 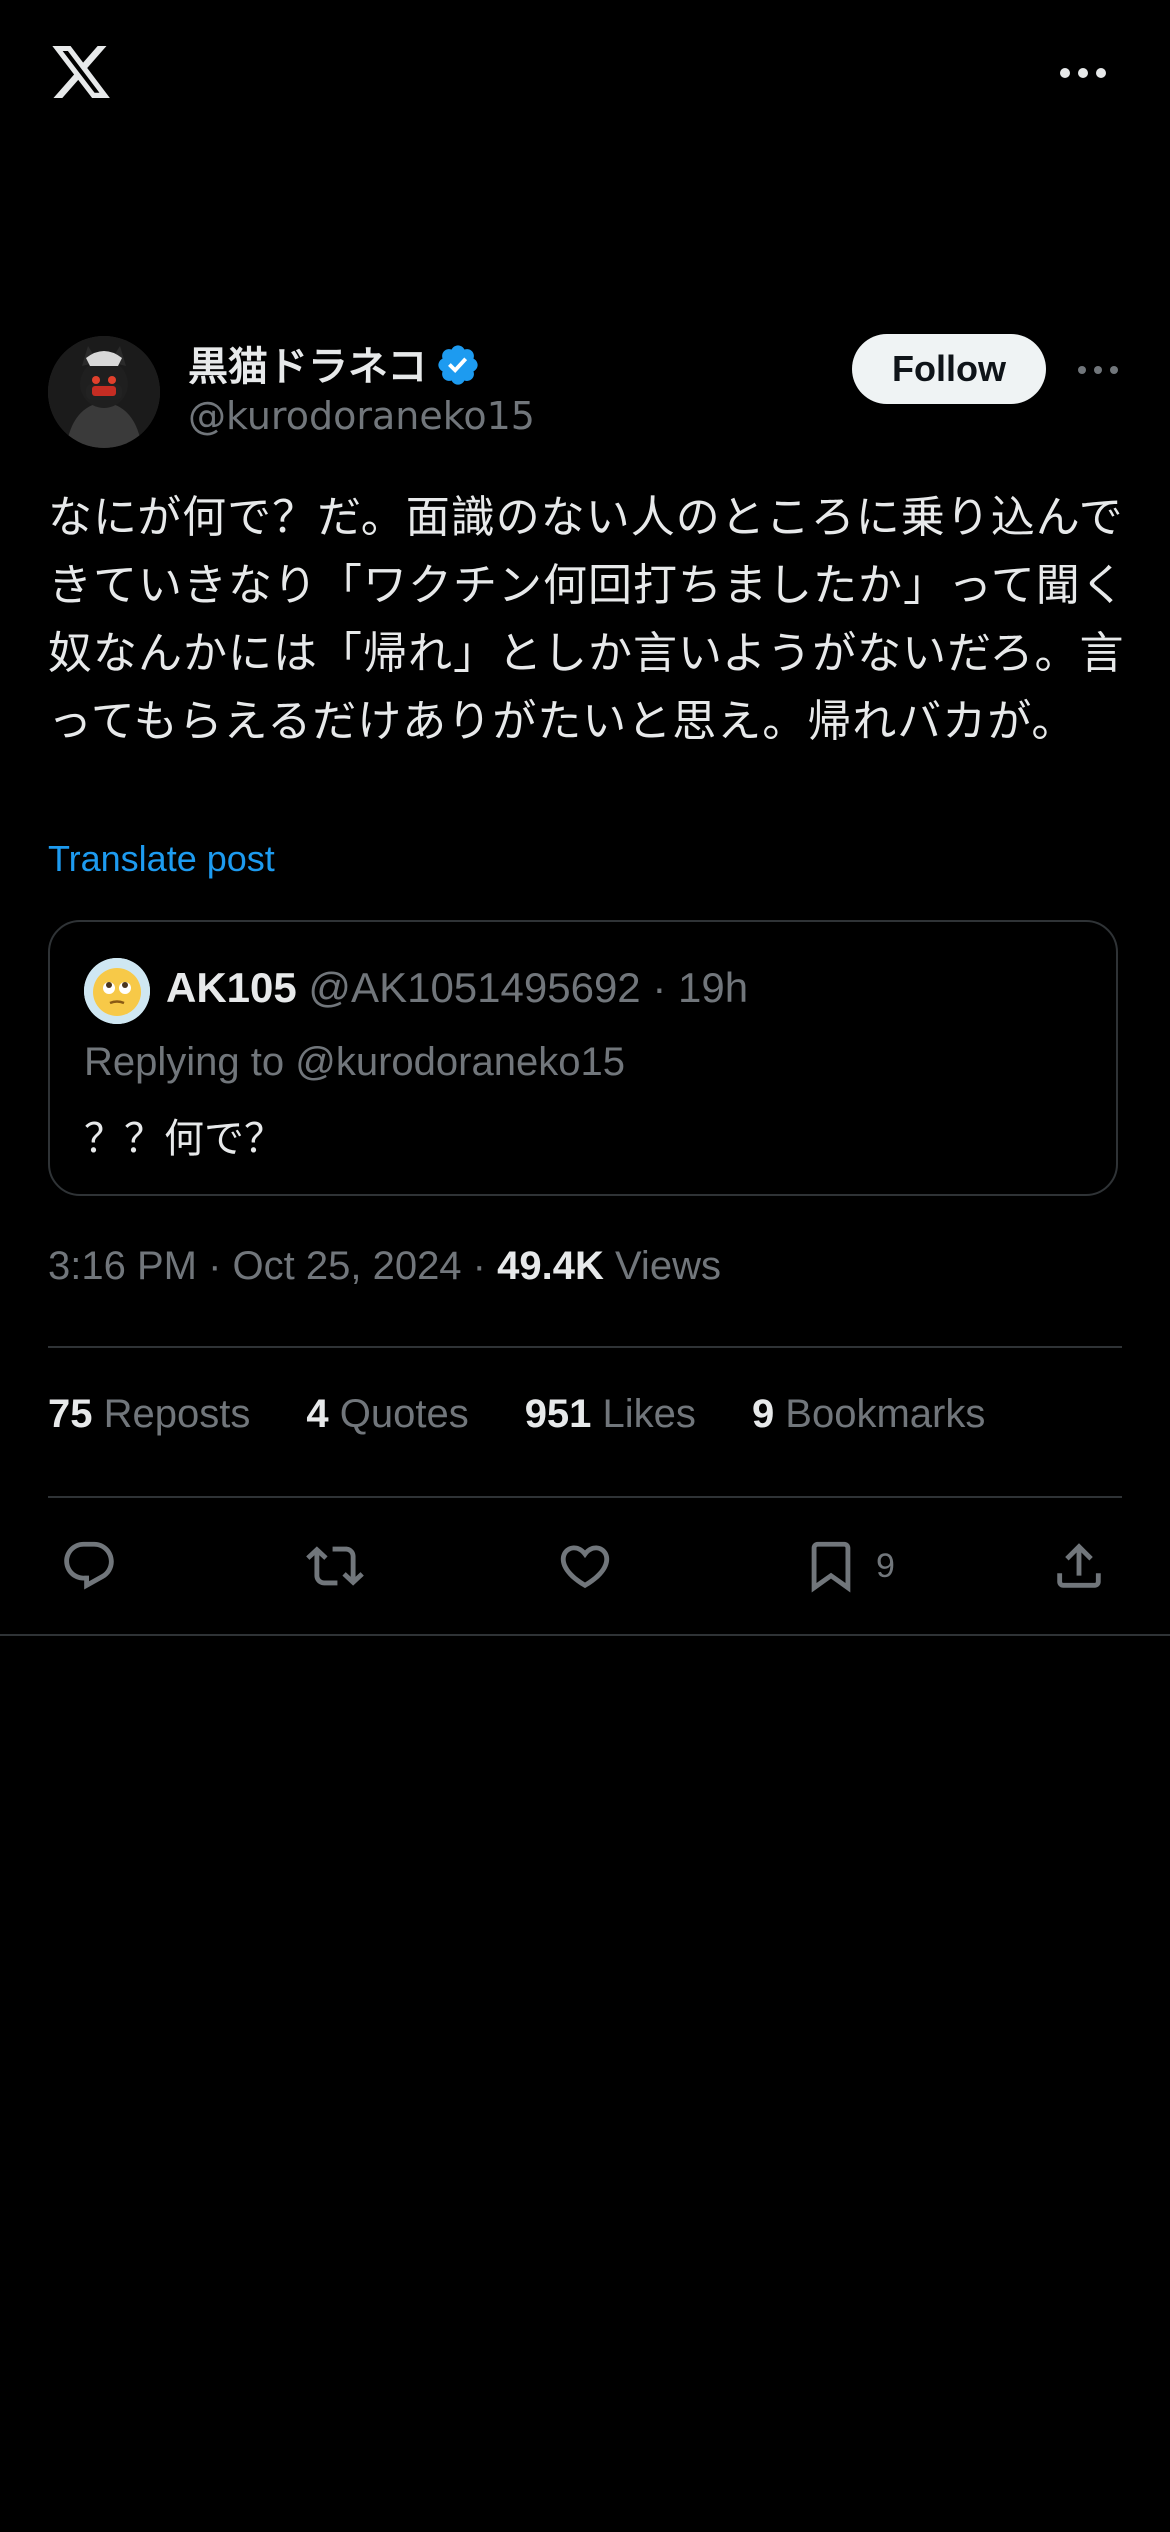 I want to click on repost-button, so click(x=335, y=1566).